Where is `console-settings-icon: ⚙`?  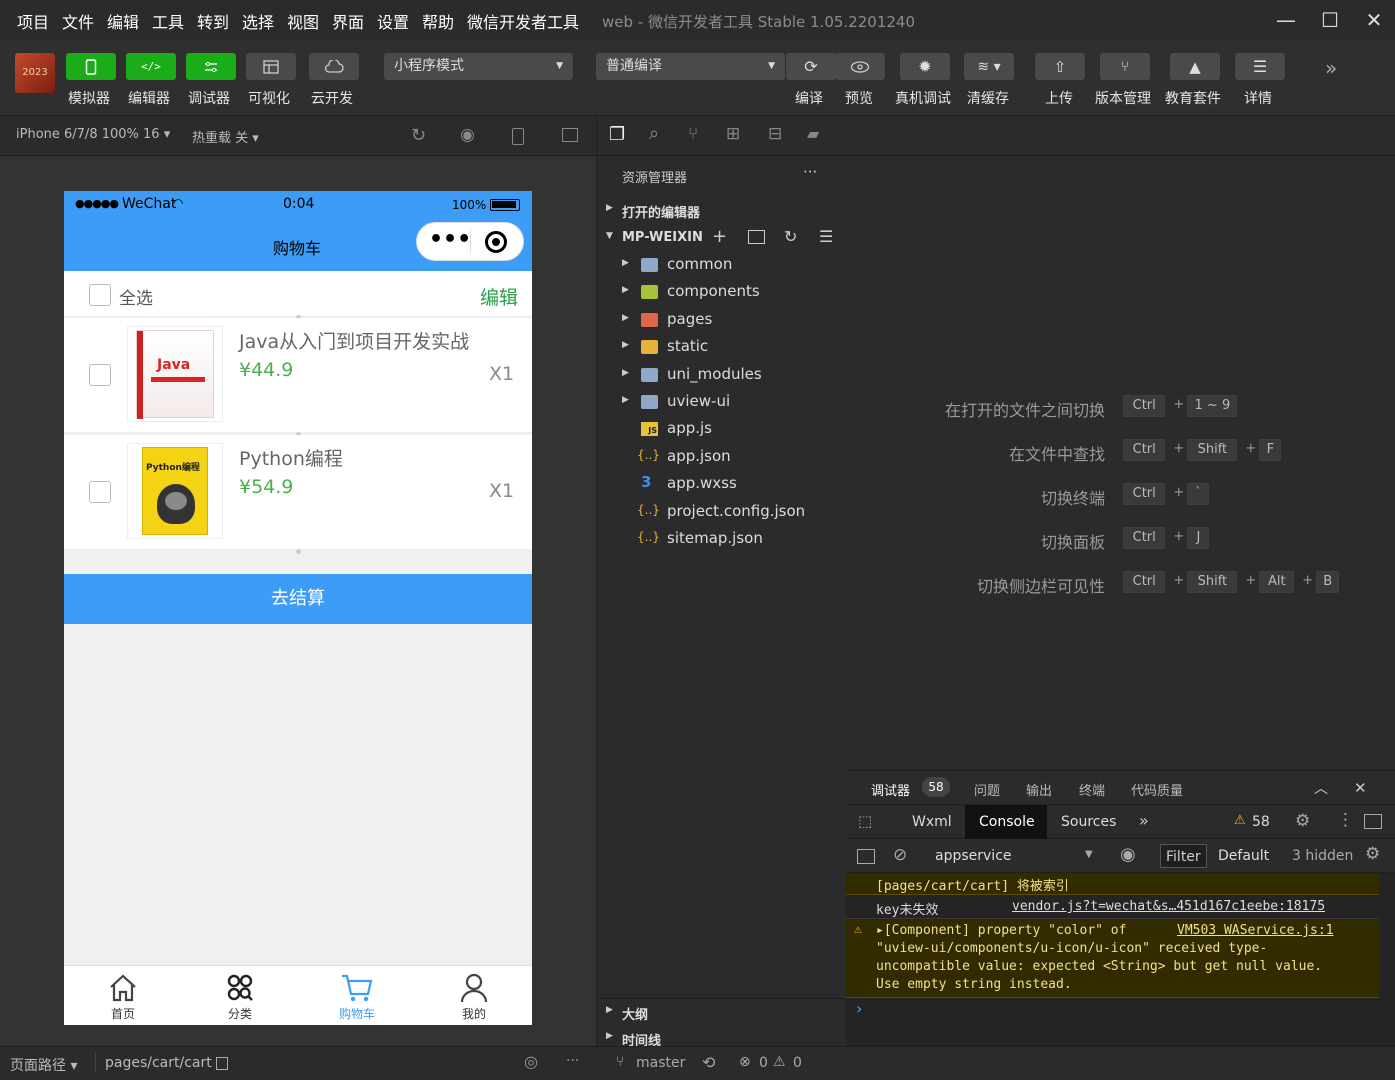
console-settings-icon: ⚙ is located at coordinates (1372, 854).